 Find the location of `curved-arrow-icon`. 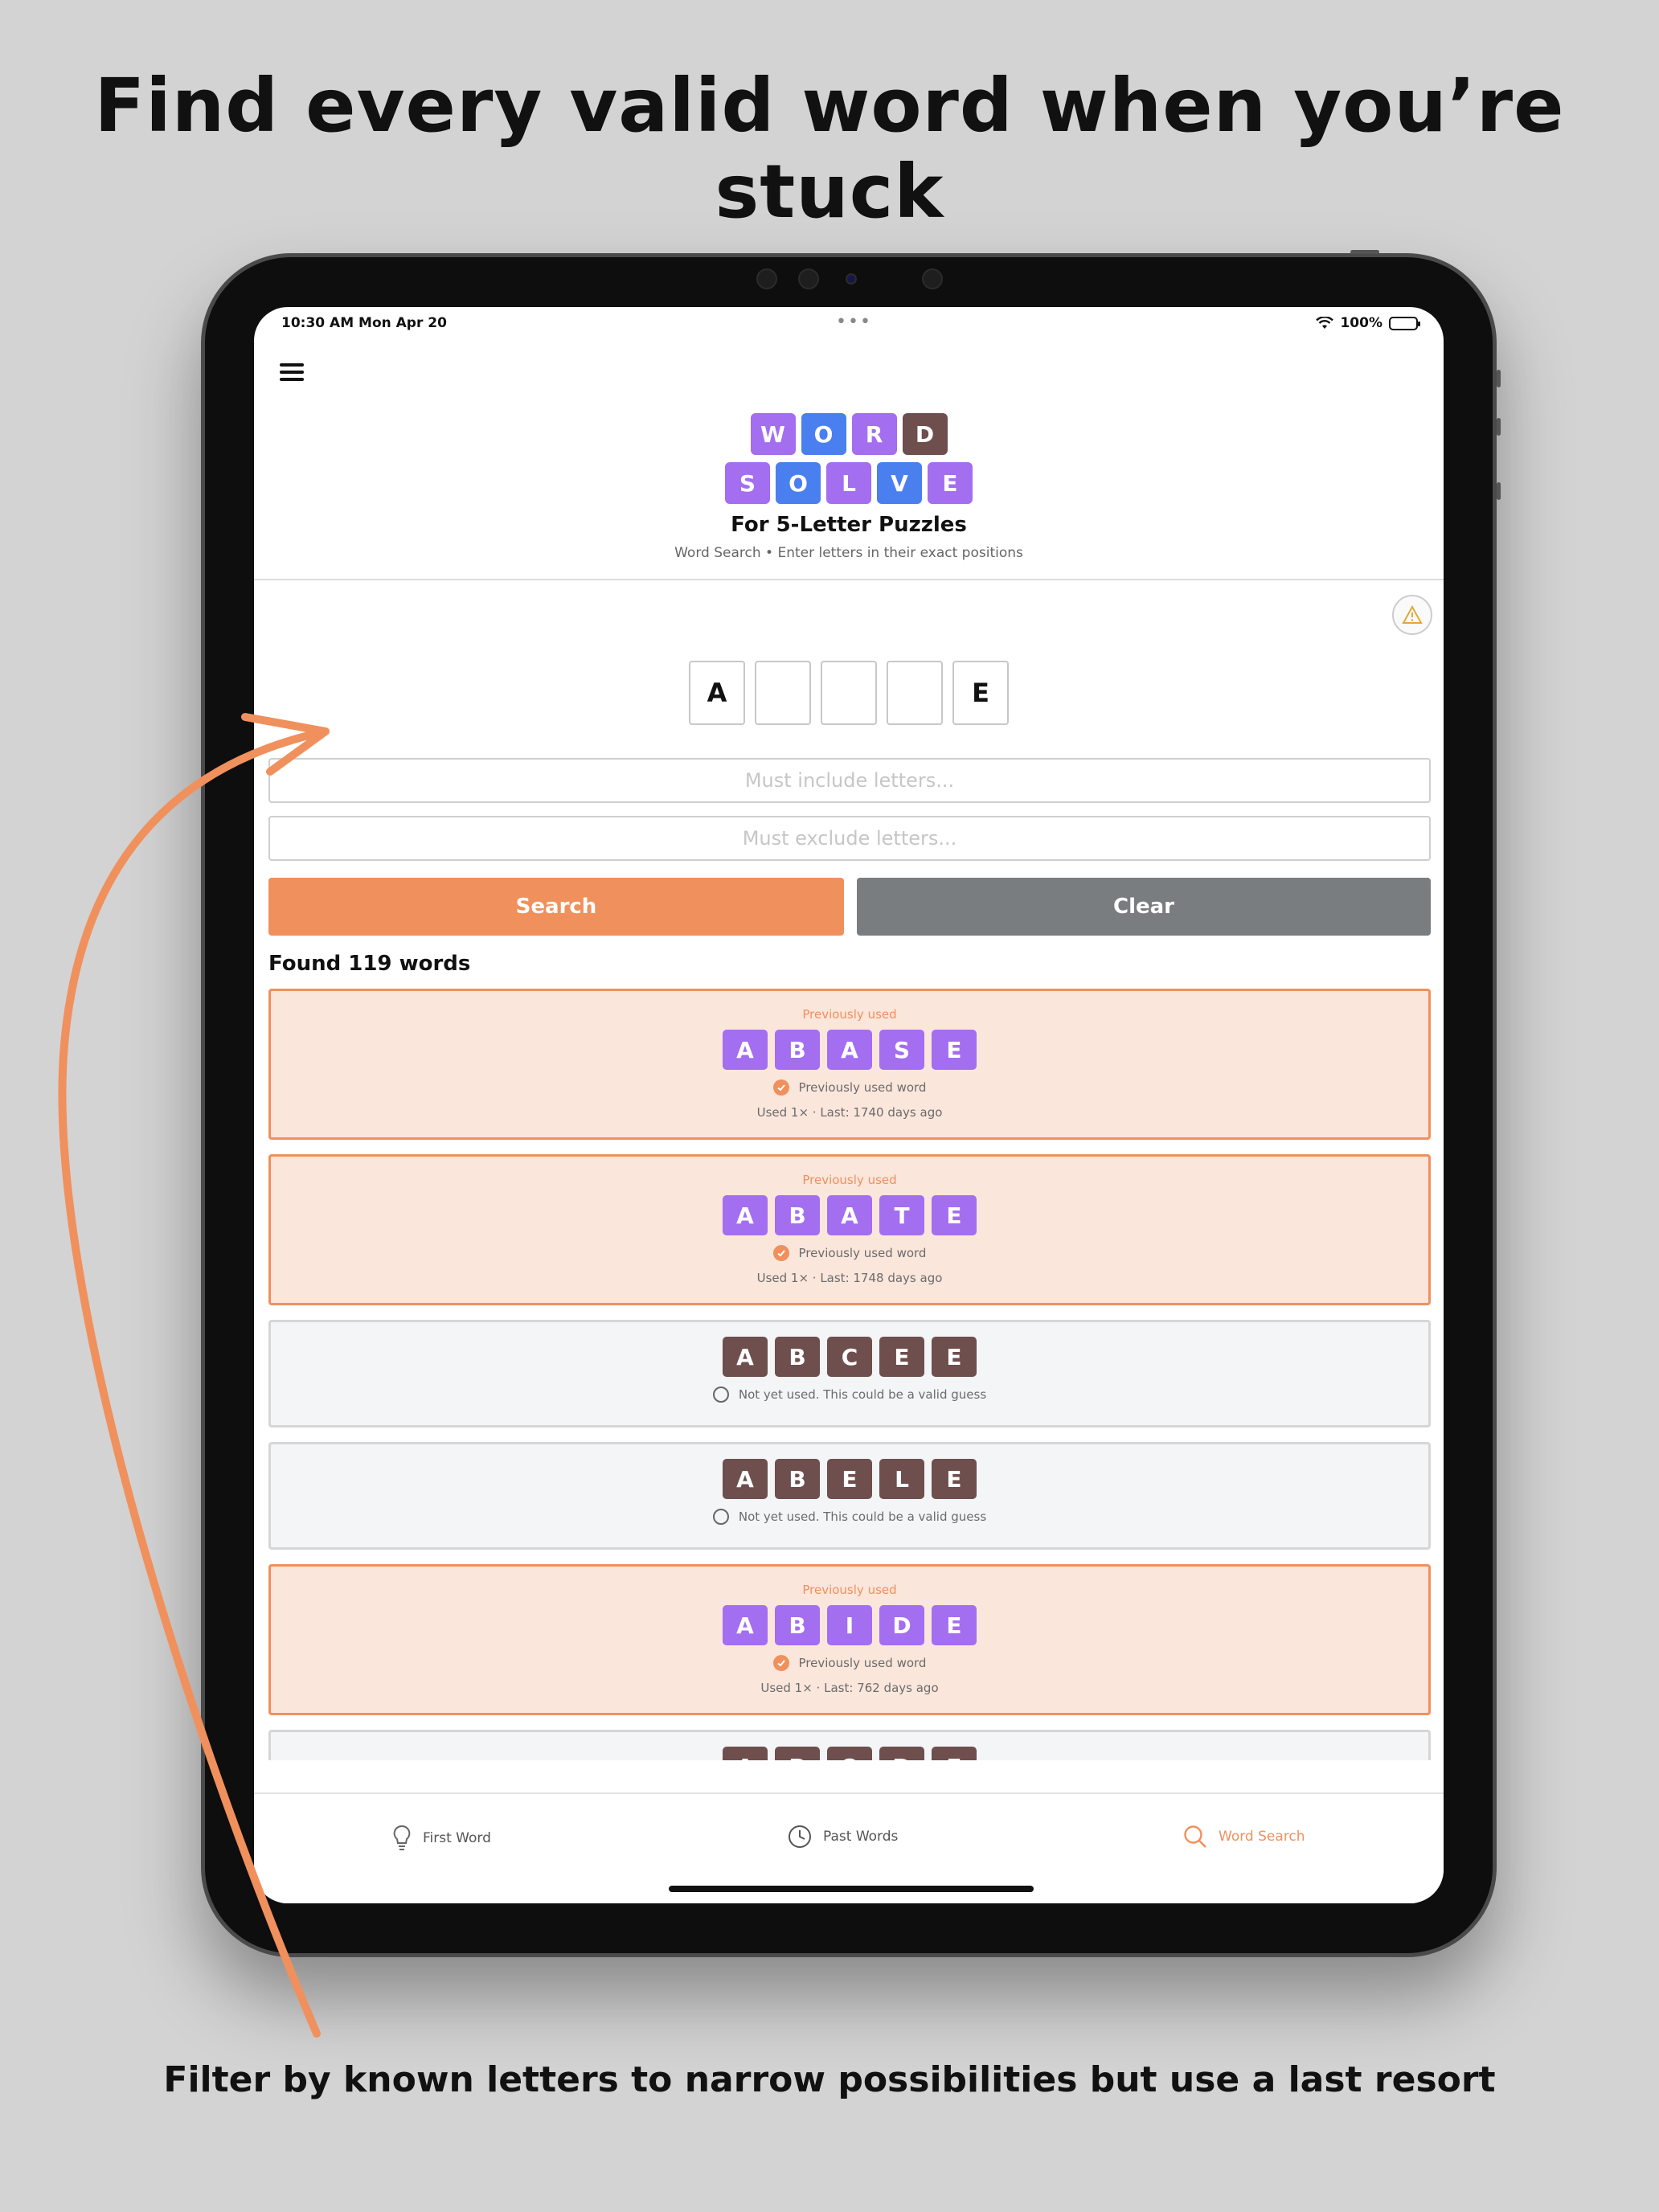

curved-arrow-icon is located at coordinates (194, 1375).